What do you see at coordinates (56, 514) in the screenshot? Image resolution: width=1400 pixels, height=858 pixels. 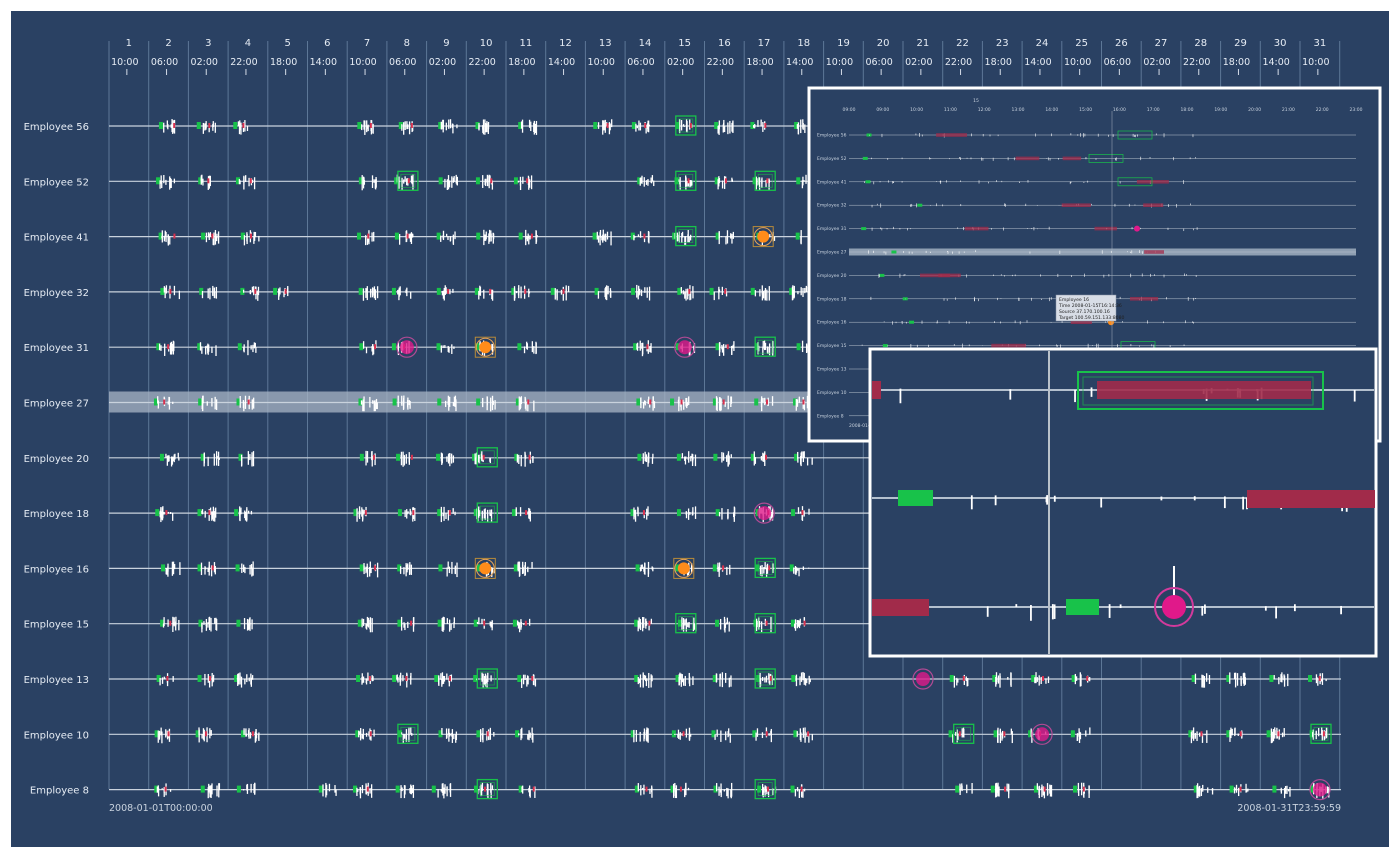 I see `employee-label: Employee 18` at bounding box center [56, 514].